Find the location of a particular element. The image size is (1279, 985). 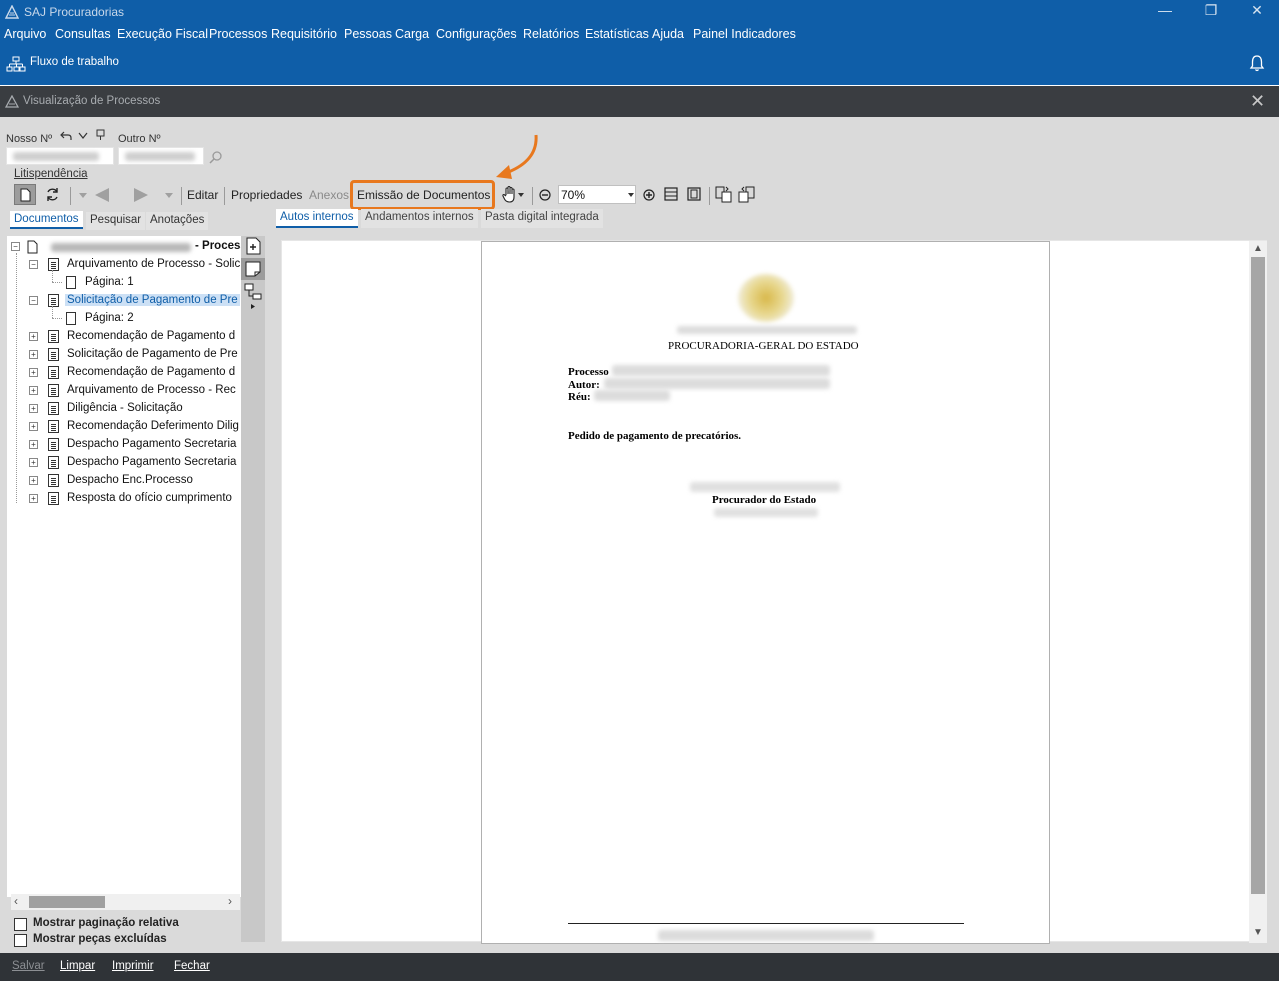

document-view-toggle is located at coordinates (25, 194).